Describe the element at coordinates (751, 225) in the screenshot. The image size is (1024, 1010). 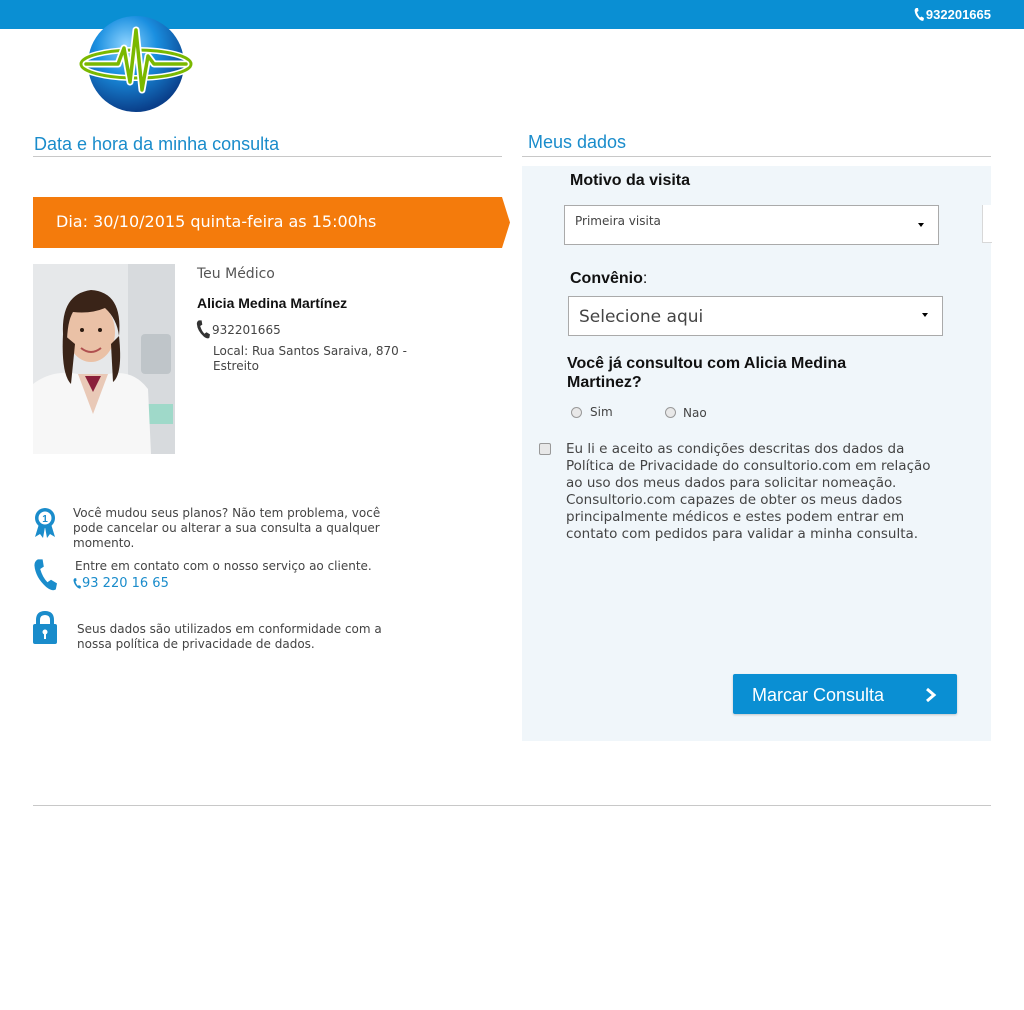
I see `visit-reason-select: Primeira visita` at that location.